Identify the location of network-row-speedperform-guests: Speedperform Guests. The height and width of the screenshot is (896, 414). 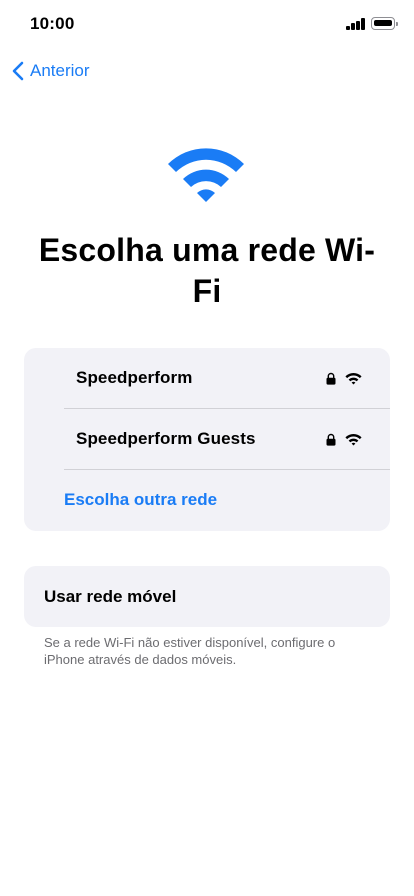
(207, 439).